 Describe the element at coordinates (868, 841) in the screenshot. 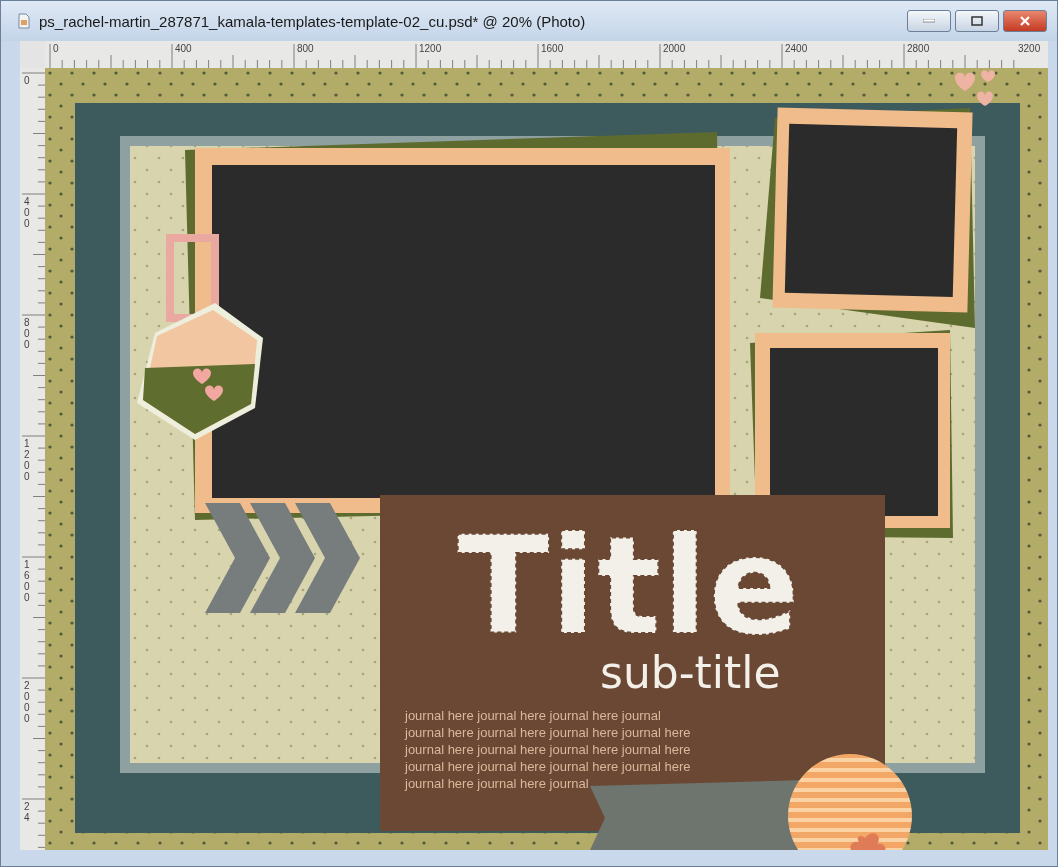

I see `flower-cluster` at that location.